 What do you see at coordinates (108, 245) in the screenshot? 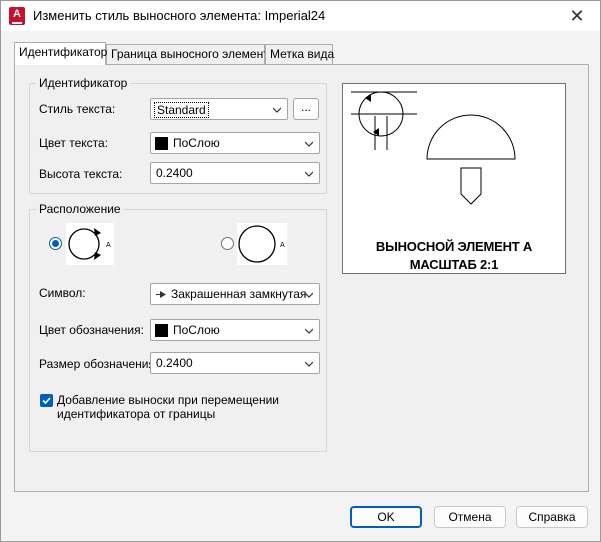
I see `option-a-letter: A` at bounding box center [108, 245].